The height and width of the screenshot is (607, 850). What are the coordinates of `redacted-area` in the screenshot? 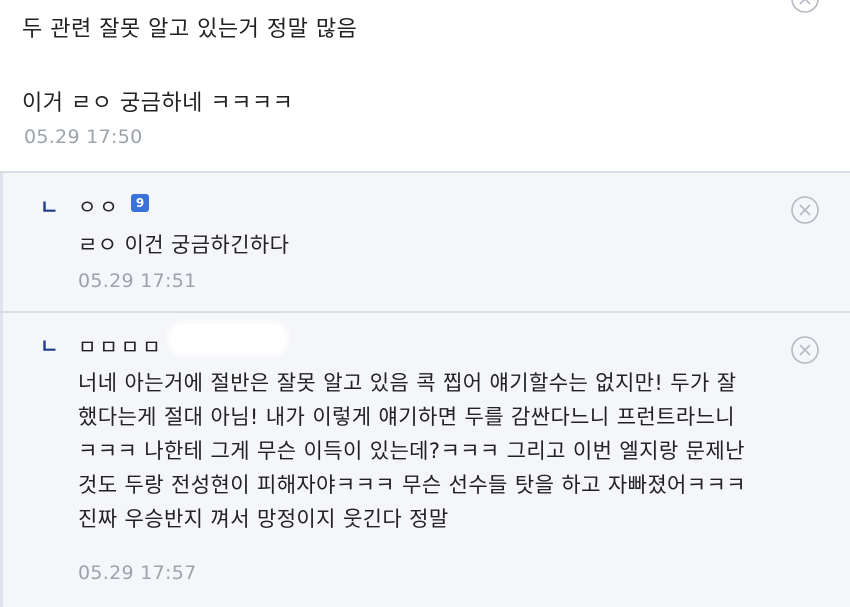 It's located at (228, 339).